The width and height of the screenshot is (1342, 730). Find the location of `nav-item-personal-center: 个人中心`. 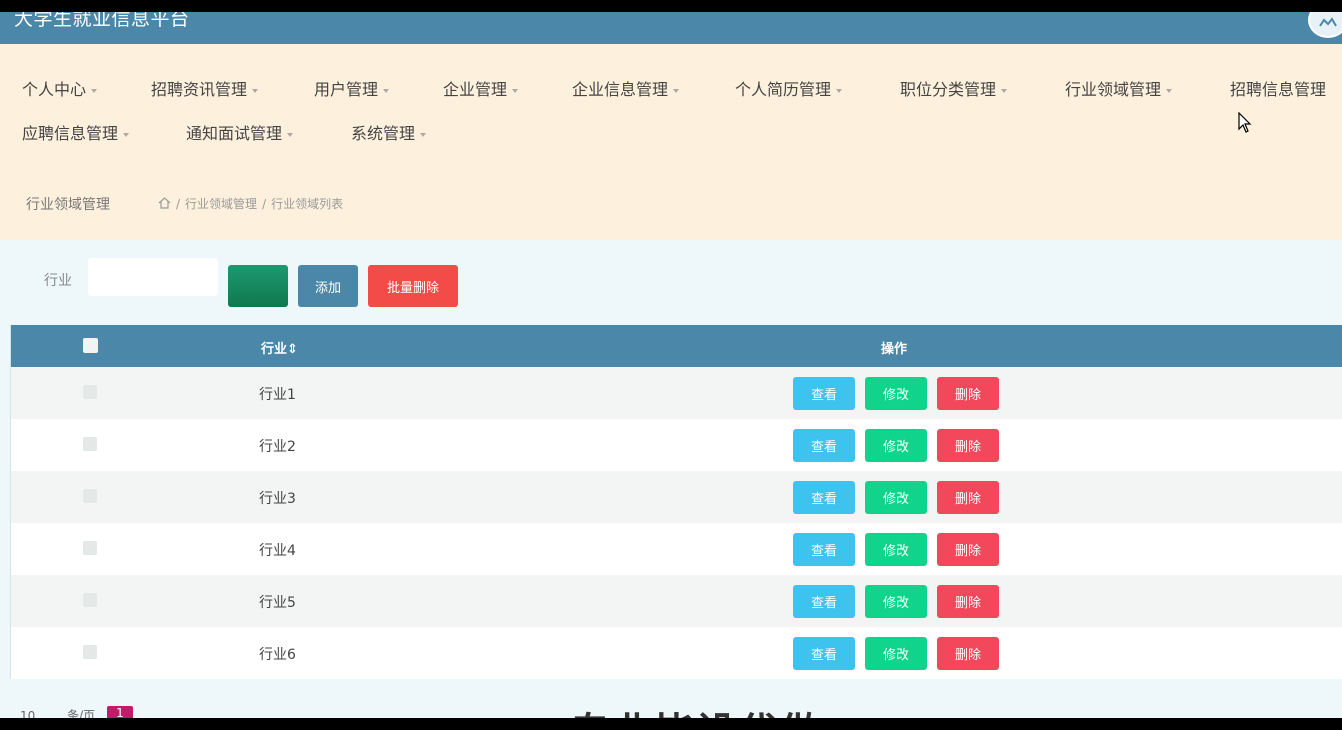

nav-item-personal-center: 个人中心 is located at coordinates (60, 88).